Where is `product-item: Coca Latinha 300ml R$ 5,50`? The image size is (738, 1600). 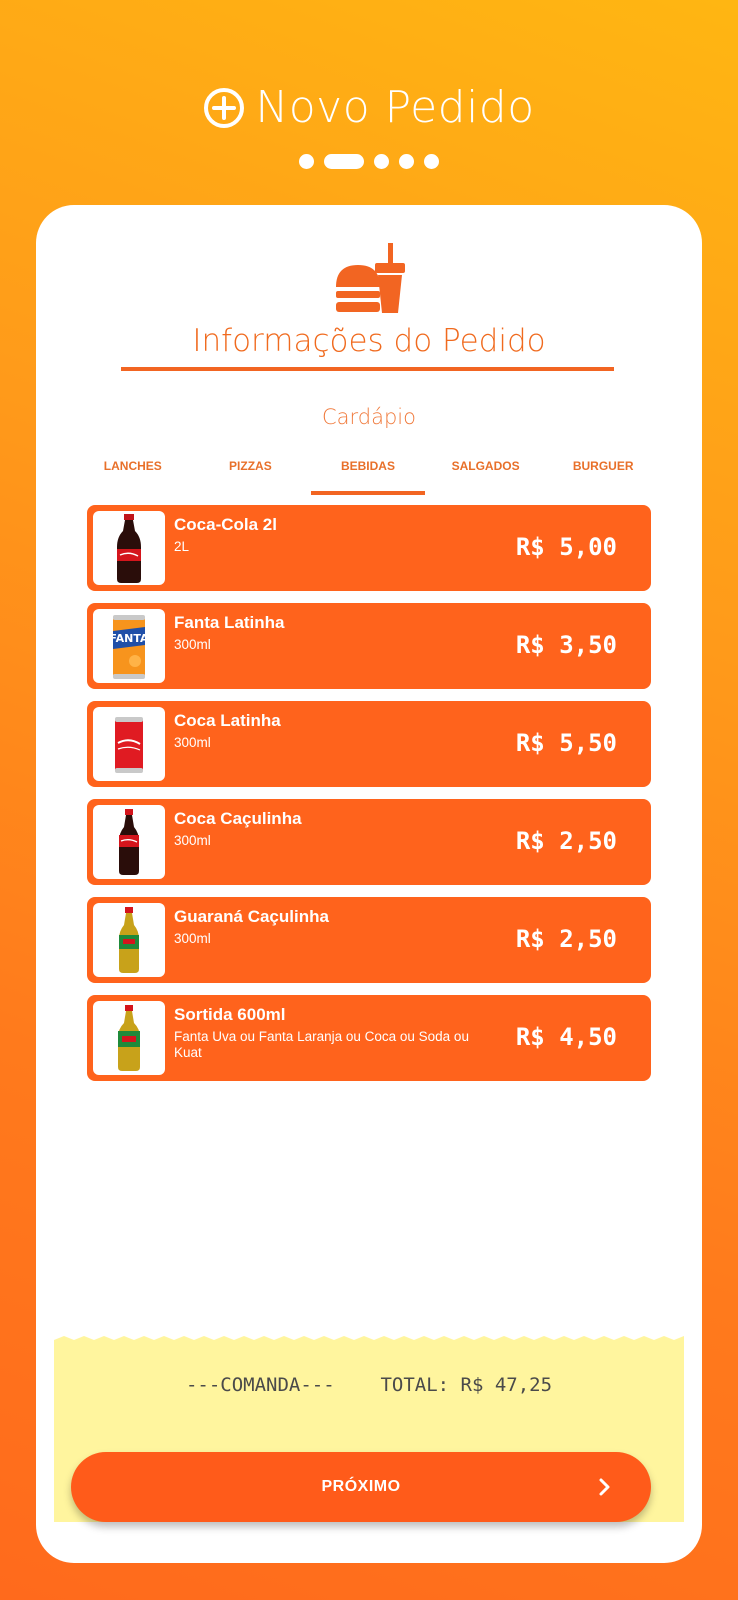
product-item: Coca Latinha 300ml R$ 5,50 is located at coordinates (369, 744).